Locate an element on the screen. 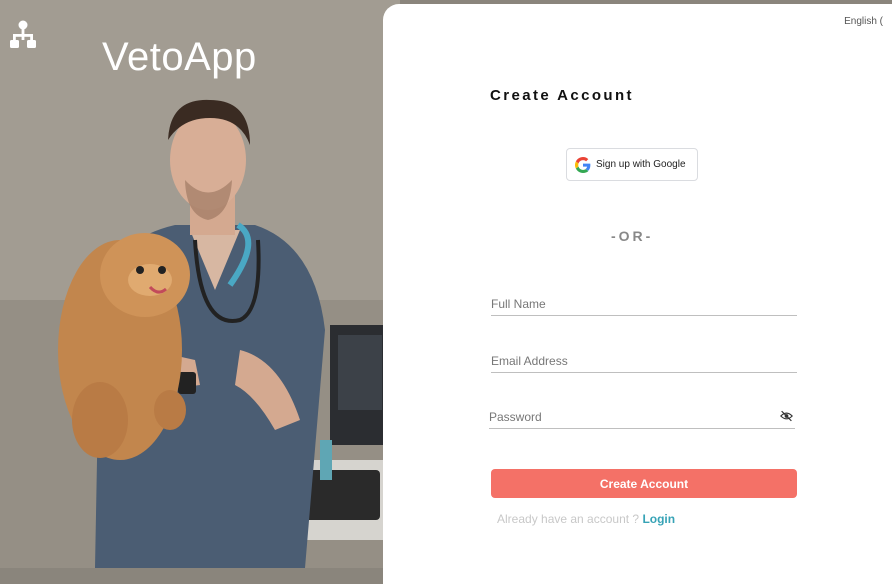  google-icon is located at coordinates (583, 164).